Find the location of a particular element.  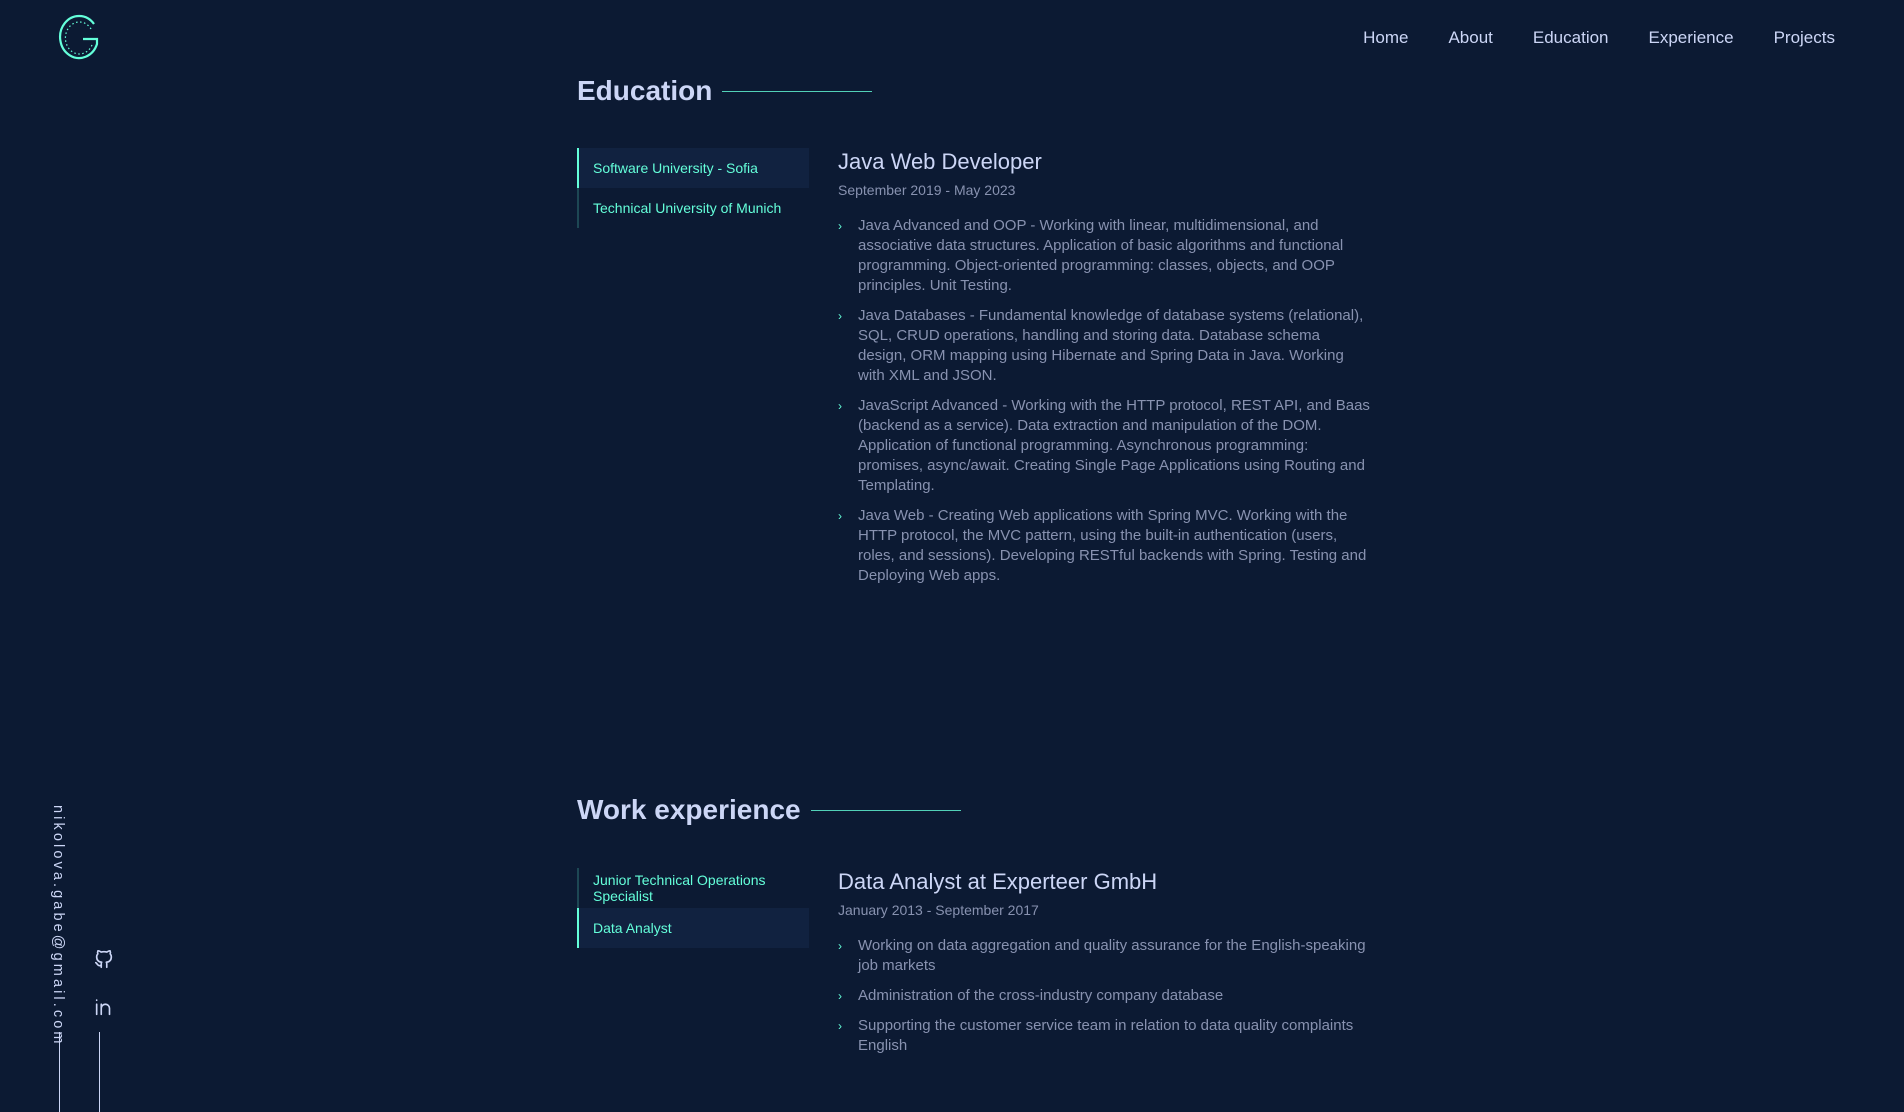

social-rail-line is located at coordinates (99, 1072).